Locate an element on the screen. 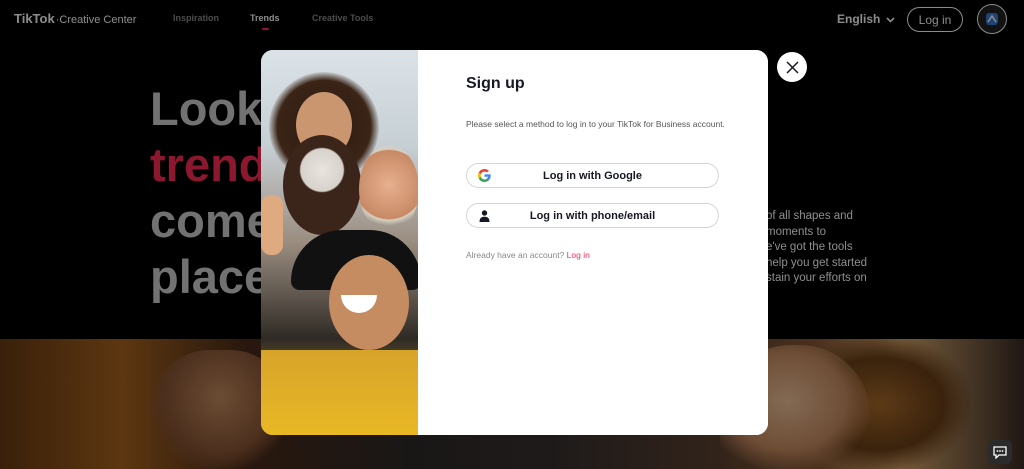  modal-photo is located at coordinates (339, 242).